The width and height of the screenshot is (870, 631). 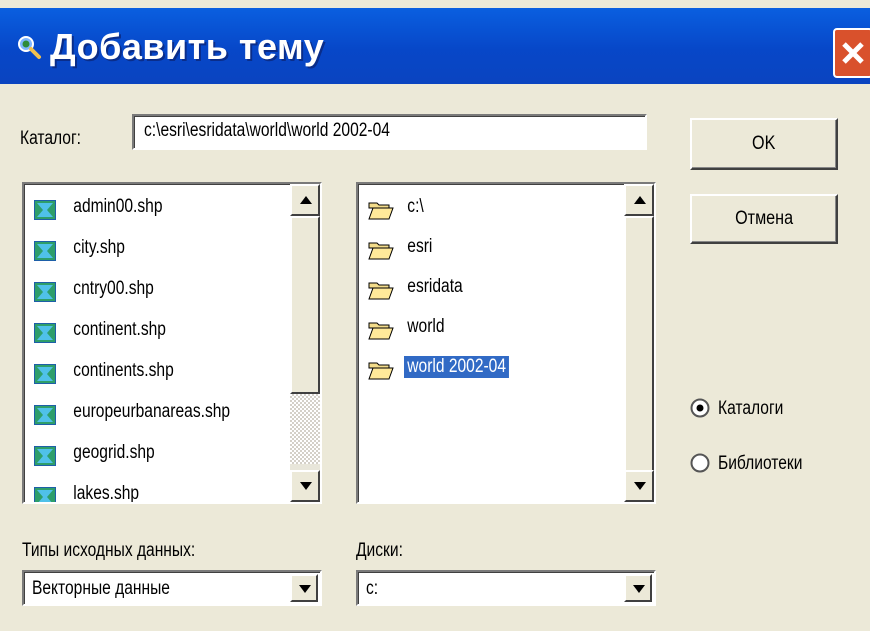 I want to click on file-list-scrollbar, so click(x=305, y=343).